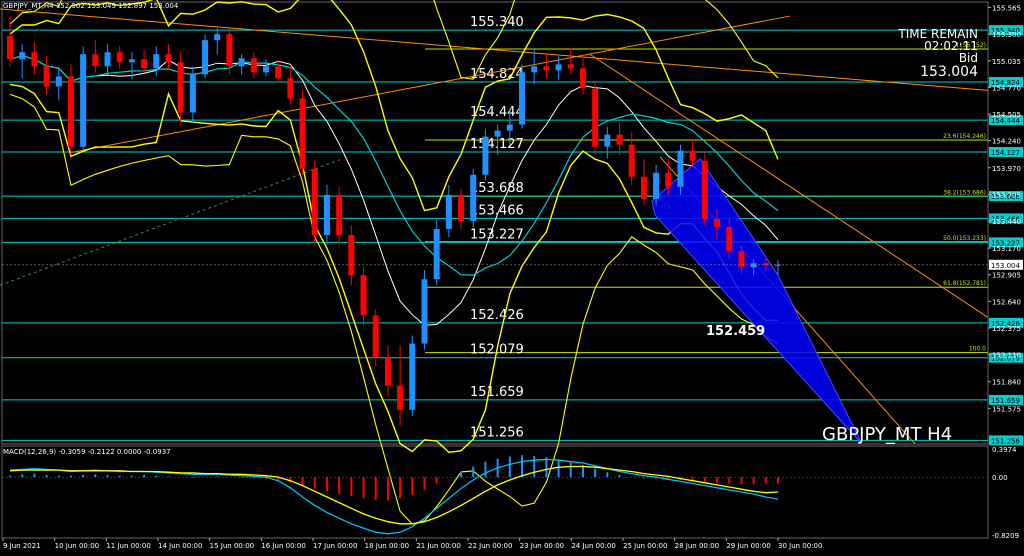 Image resolution: width=1024 pixels, height=556 pixels. What do you see at coordinates (1004, 450) in the screenshot?
I see `macd-tick-label: 0.3974` at bounding box center [1004, 450].